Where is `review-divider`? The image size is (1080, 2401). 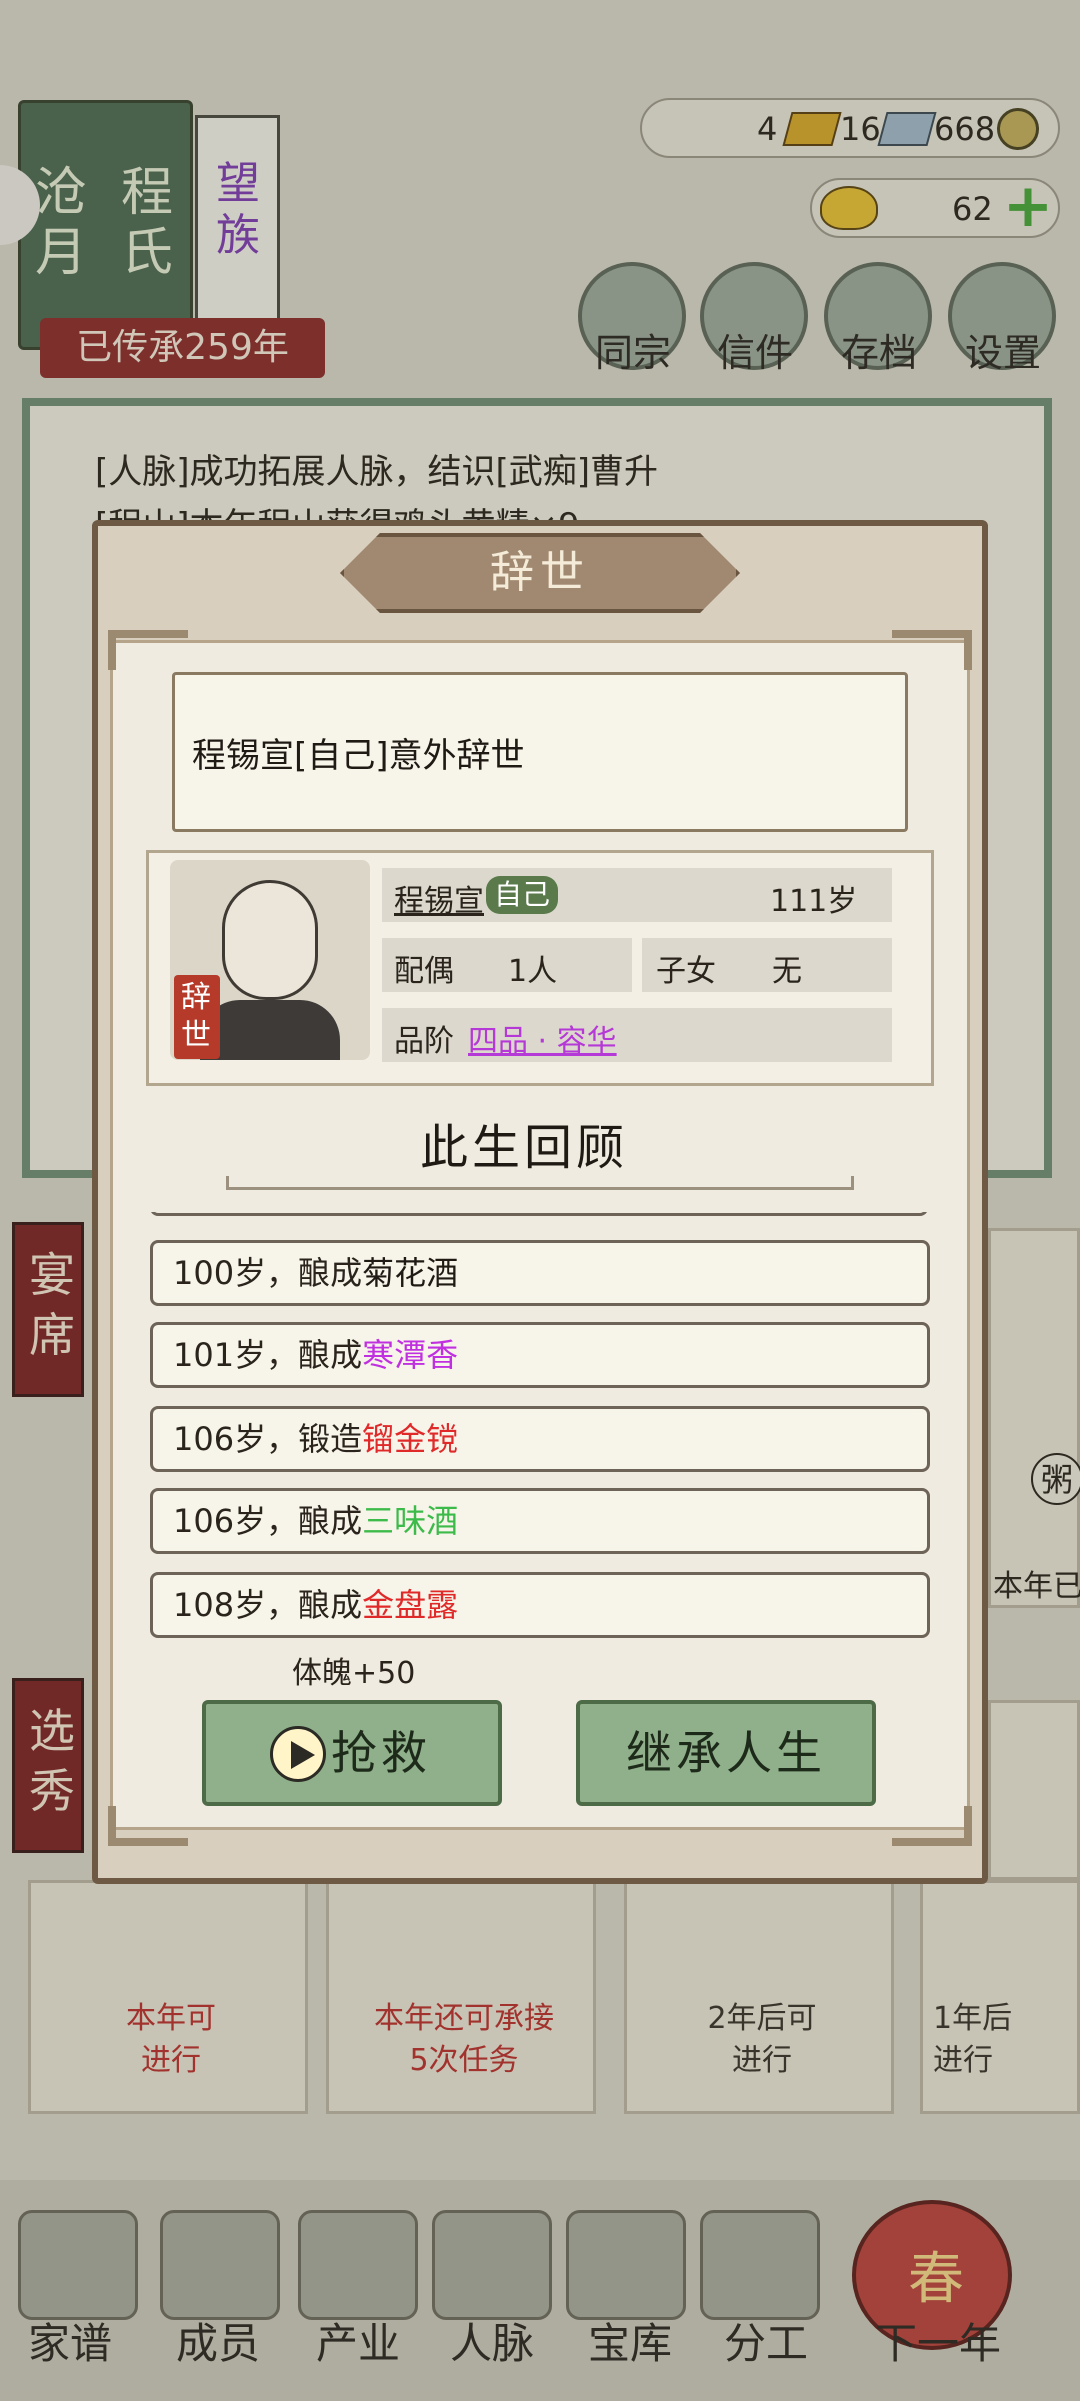 review-divider is located at coordinates (540, 1183).